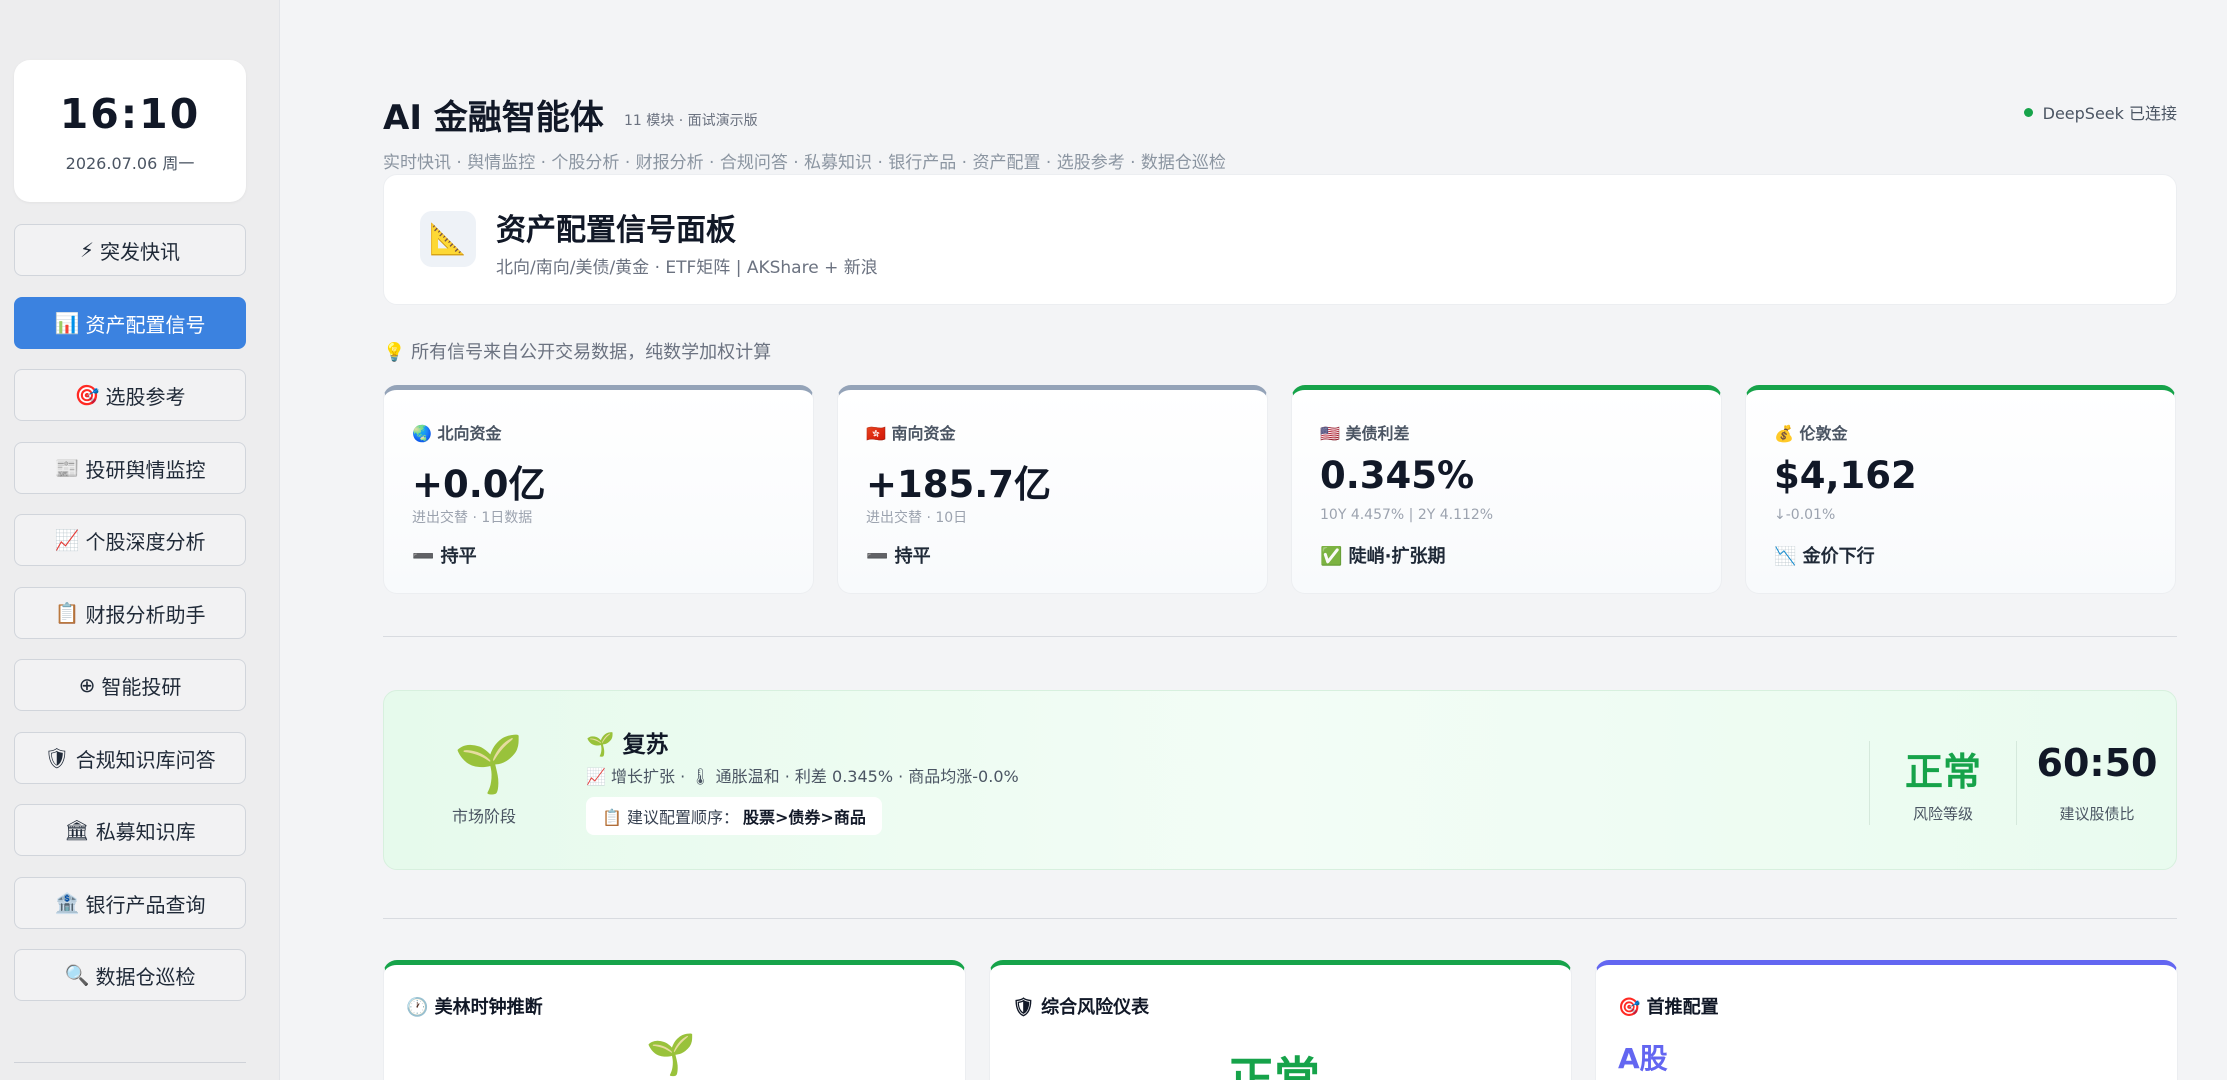 Image resolution: width=2227 pixels, height=1080 pixels. I want to click on nav-label: 个股深度分析, so click(145, 541).